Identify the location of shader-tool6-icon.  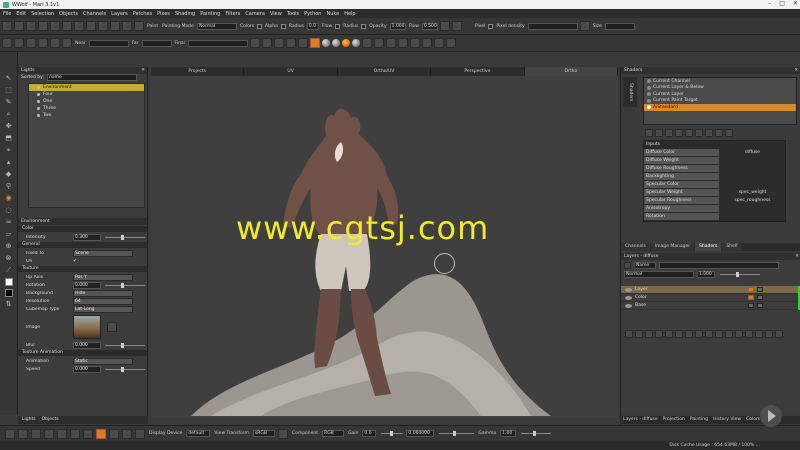
(699, 133).